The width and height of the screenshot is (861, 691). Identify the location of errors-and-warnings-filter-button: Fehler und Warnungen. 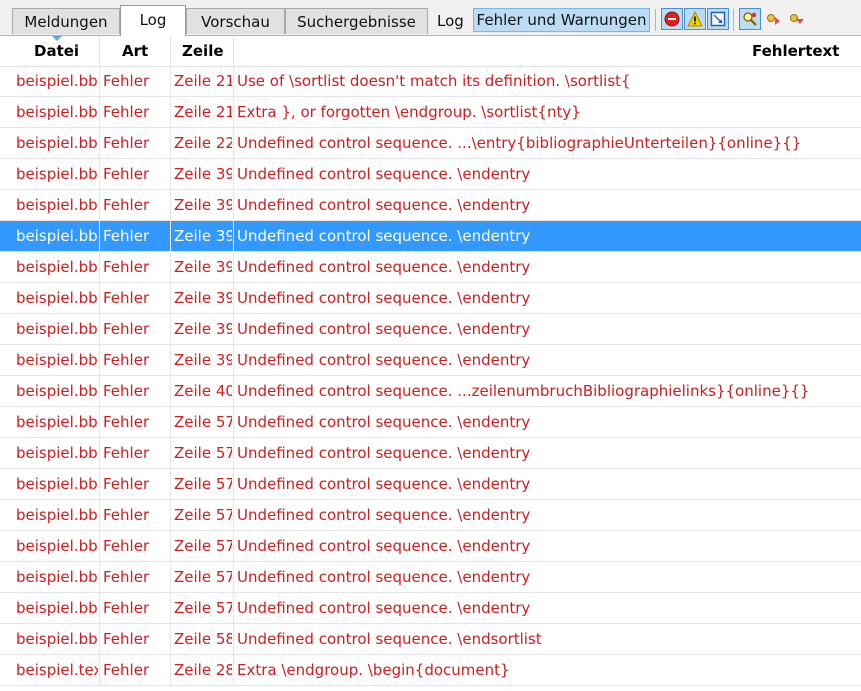
(561, 20).